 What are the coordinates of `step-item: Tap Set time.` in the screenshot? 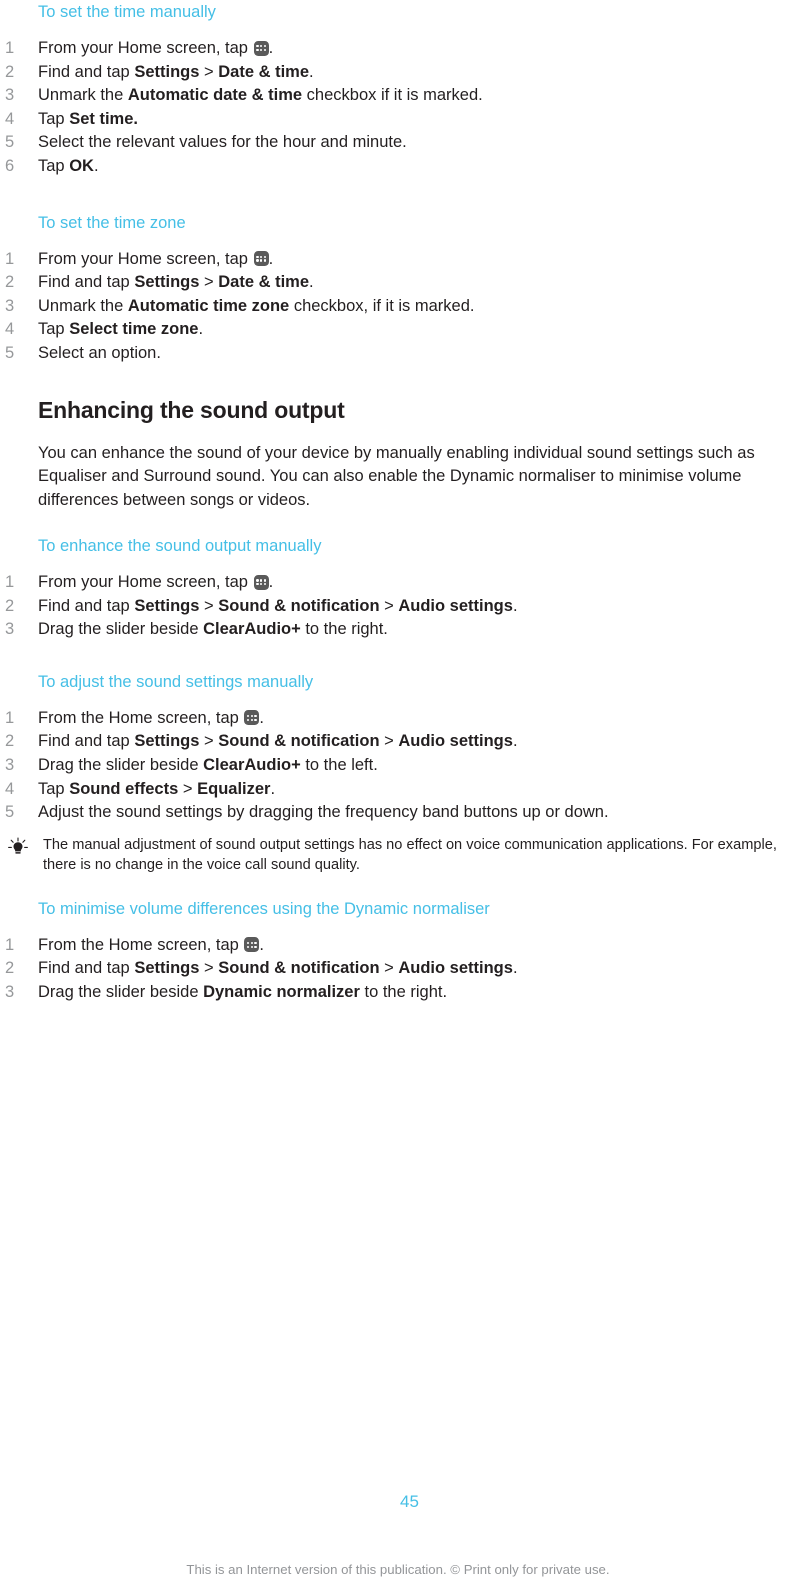 It's located at (71, 119).